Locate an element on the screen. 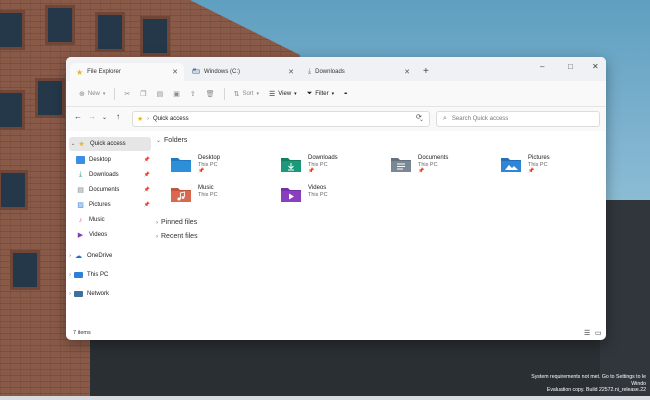  folder-item-downloads: Downloads This PC 📌 is located at coordinates (330, 166).